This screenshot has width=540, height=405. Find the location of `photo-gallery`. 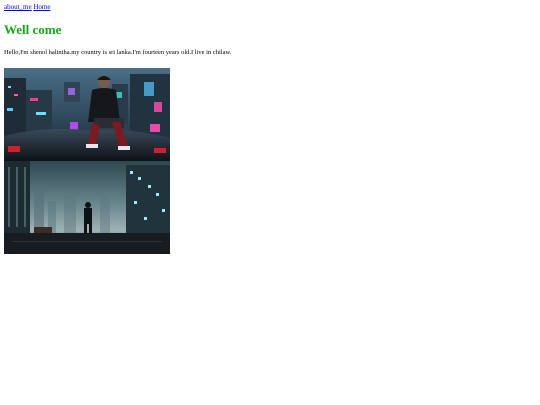

photo-gallery is located at coordinates (87, 161).